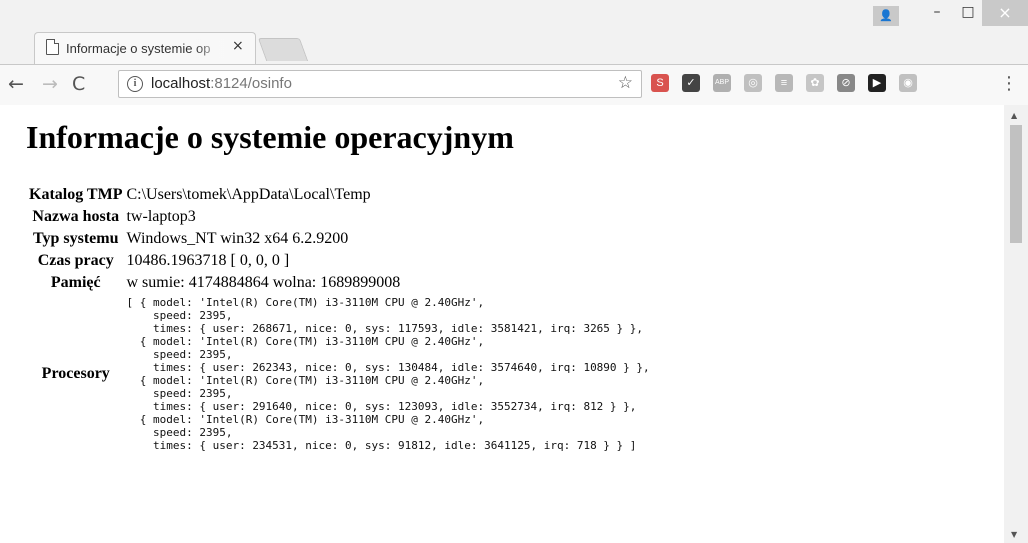 This screenshot has height=543, width=1028. What do you see at coordinates (339, 217) in the screenshot?
I see `table-row: Nazwa hosta tw-laptop3` at bounding box center [339, 217].